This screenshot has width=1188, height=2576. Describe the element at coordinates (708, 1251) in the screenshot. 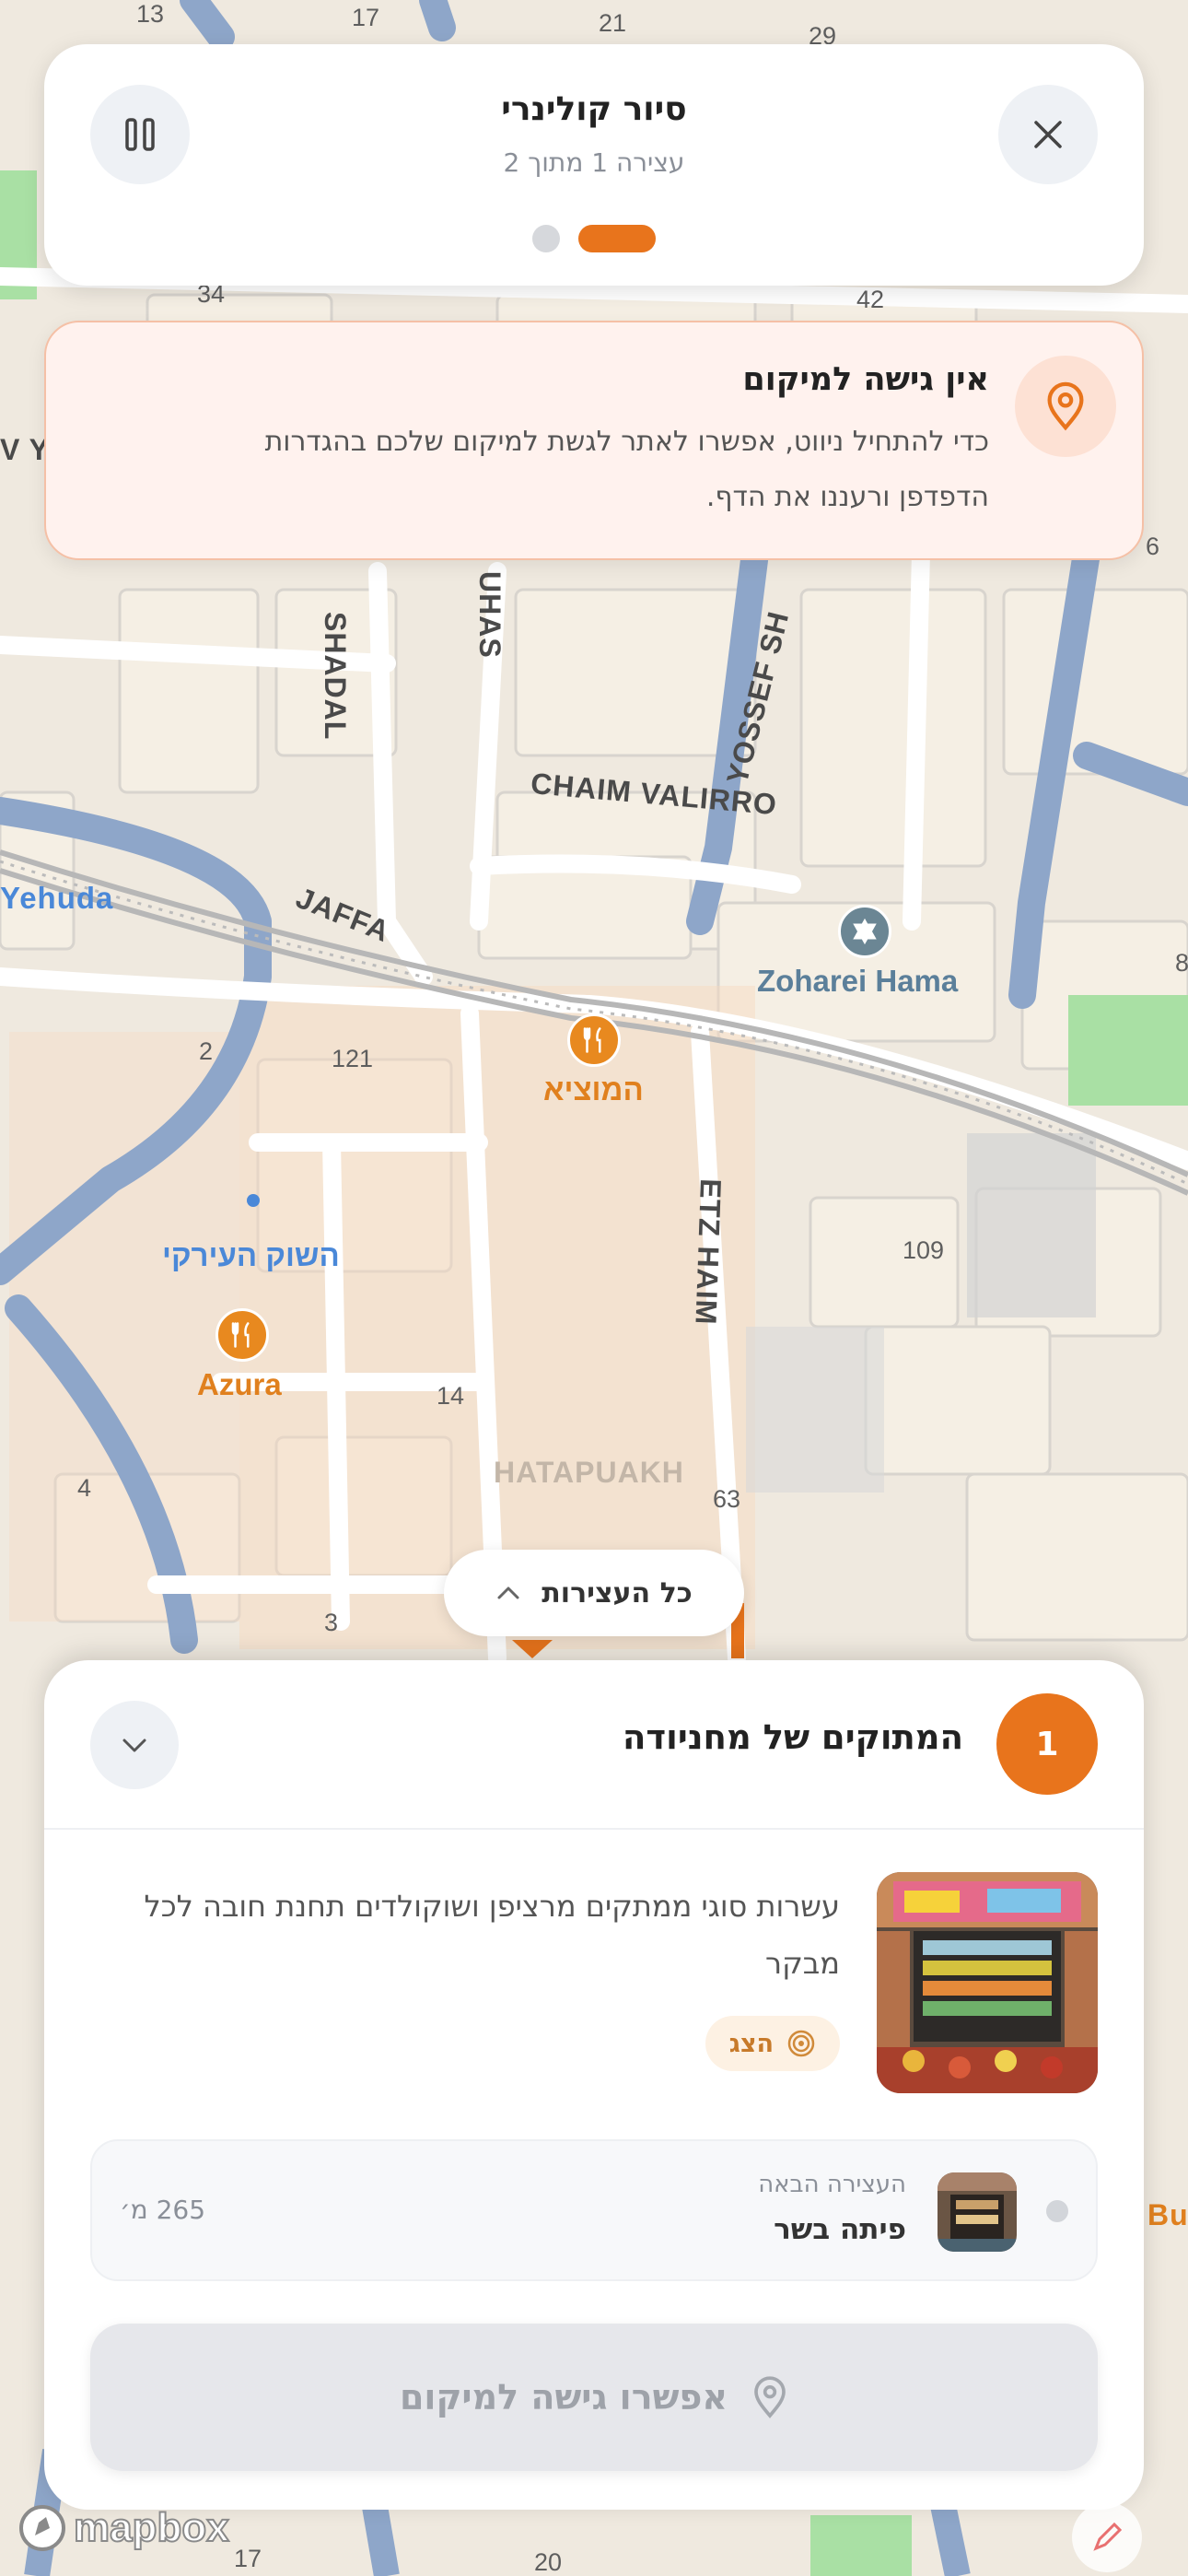

I see `street-name: ETZ HAIM` at that location.